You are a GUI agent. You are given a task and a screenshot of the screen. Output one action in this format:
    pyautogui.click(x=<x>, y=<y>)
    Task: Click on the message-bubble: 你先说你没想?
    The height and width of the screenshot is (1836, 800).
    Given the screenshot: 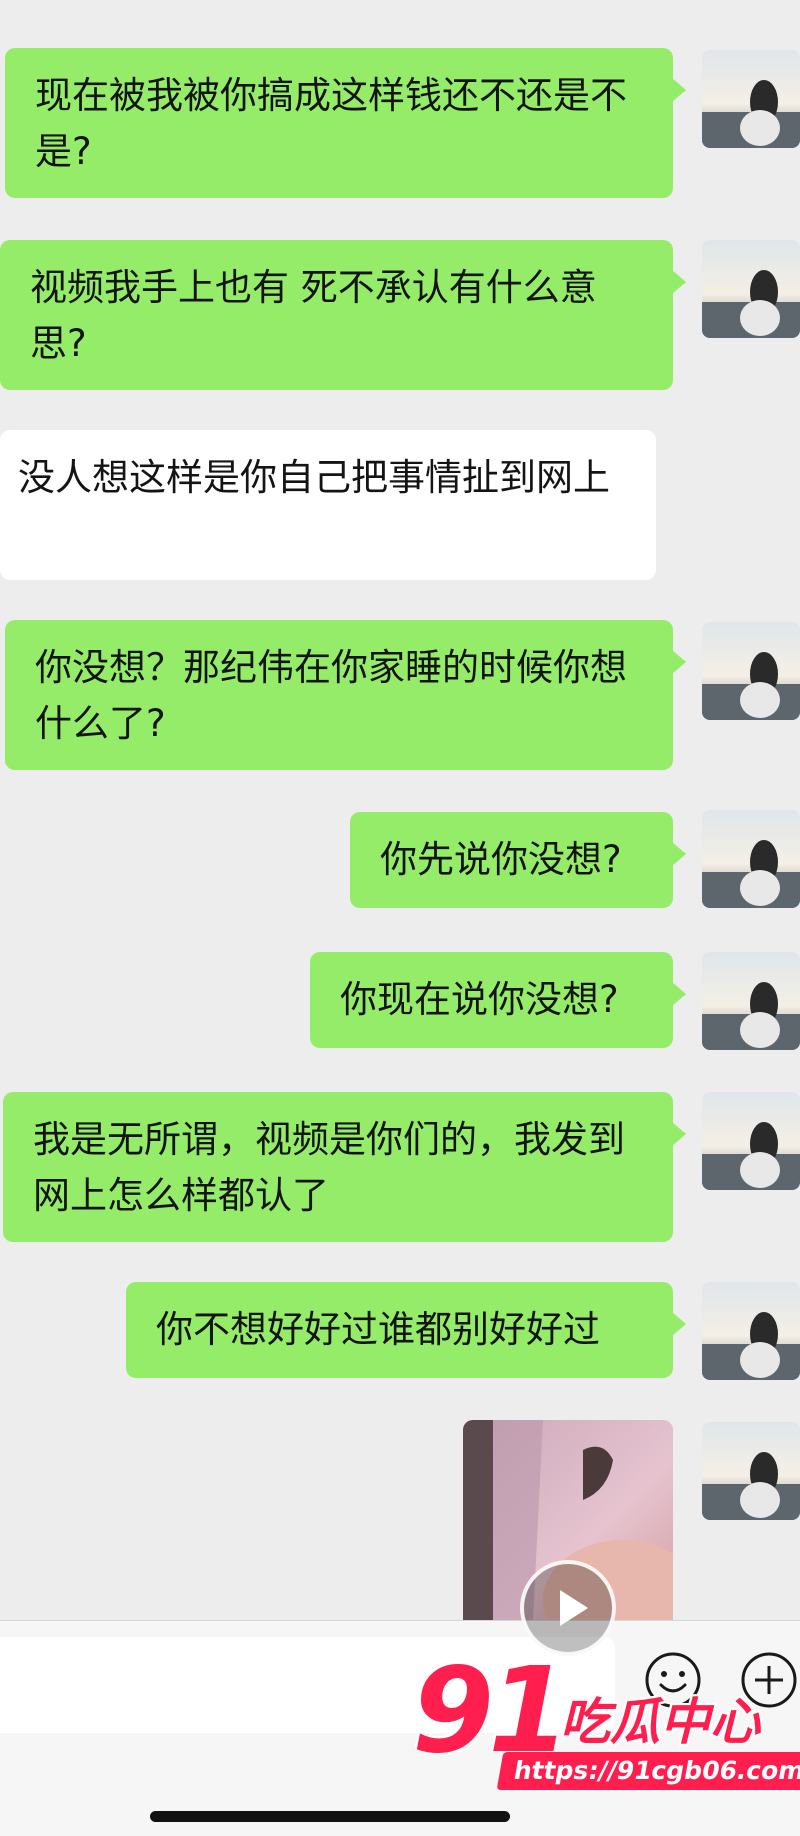 What is the action you would take?
    pyautogui.click(x=518, y=860)
    